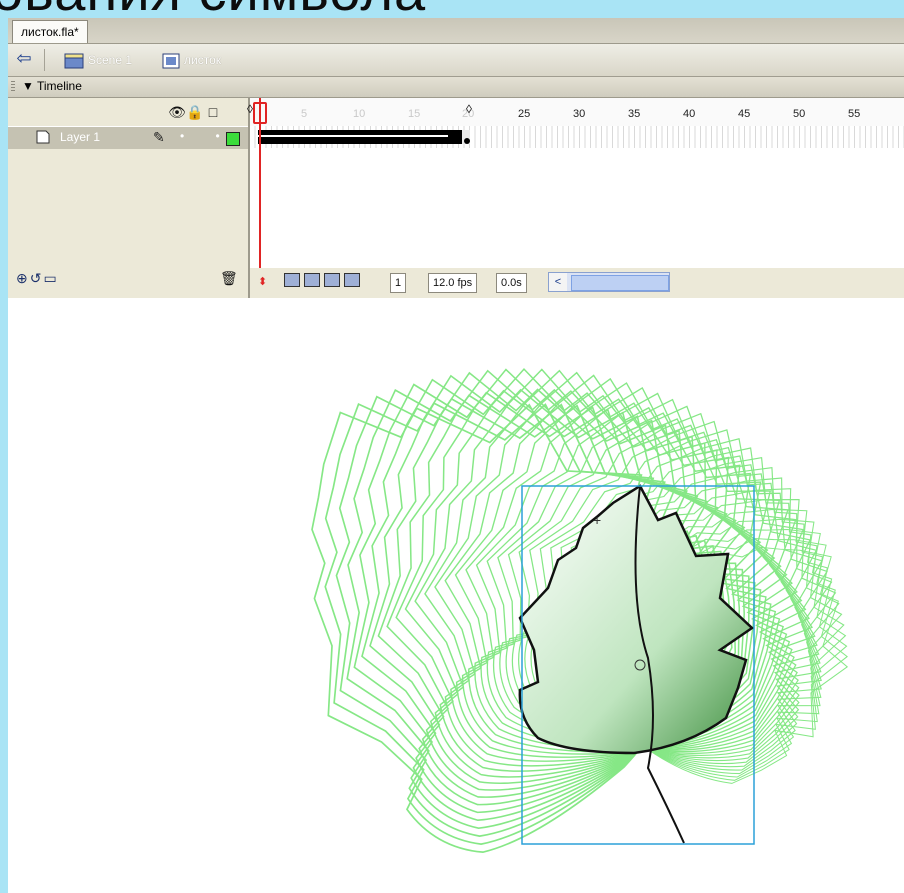 The height and width of the screenshot is (893, 904). I want to click on eye-icon: 👁, so click(177, 112).